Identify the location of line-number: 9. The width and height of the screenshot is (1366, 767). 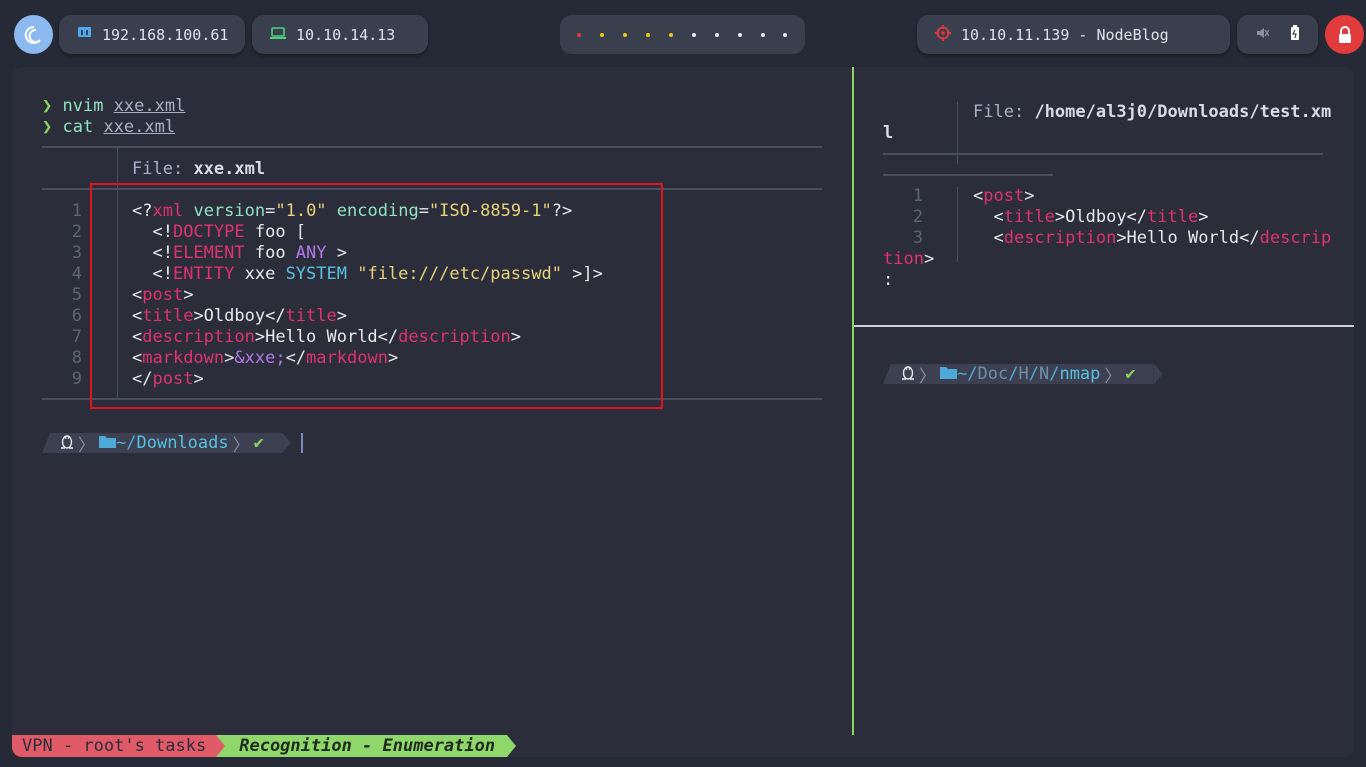
(76, 379).